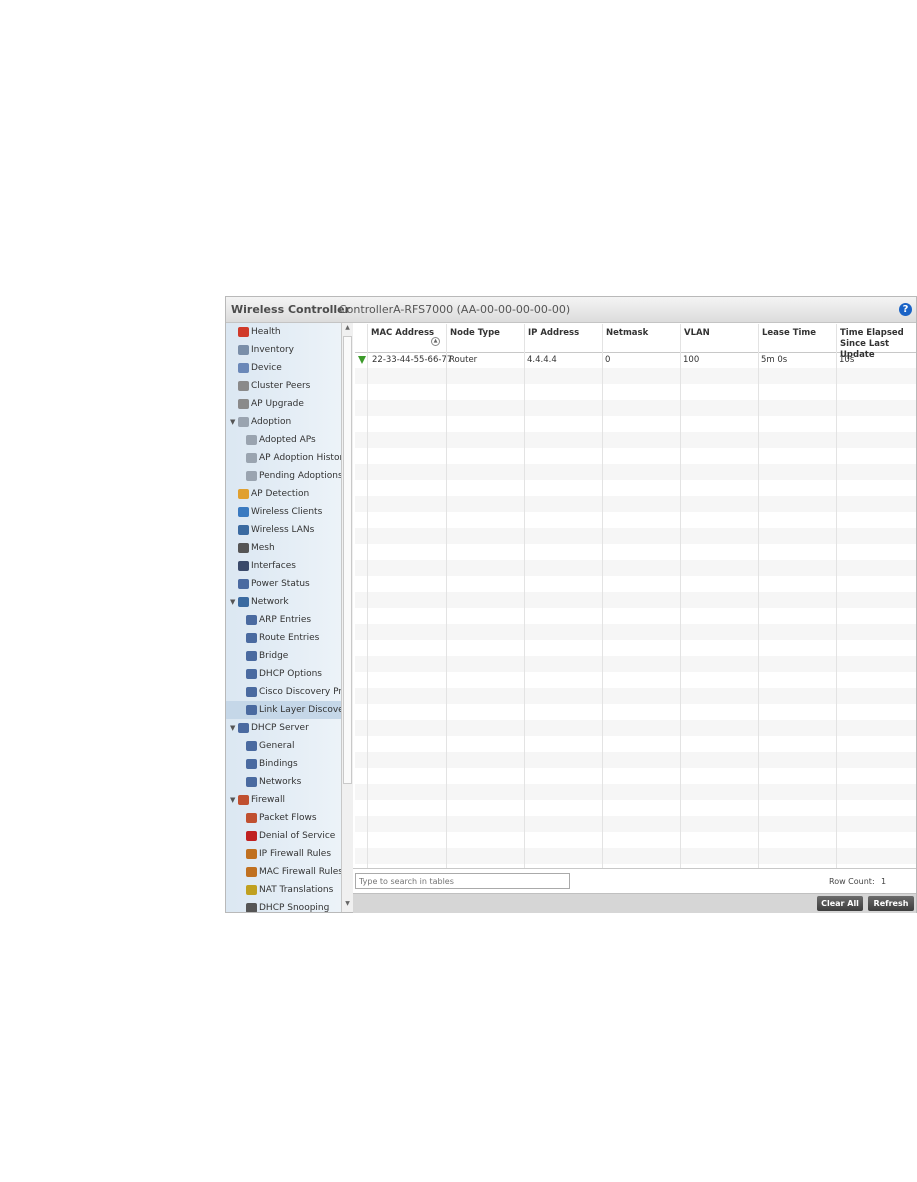  I want to click on sidebar-item-health: Health, so click(283, 332).